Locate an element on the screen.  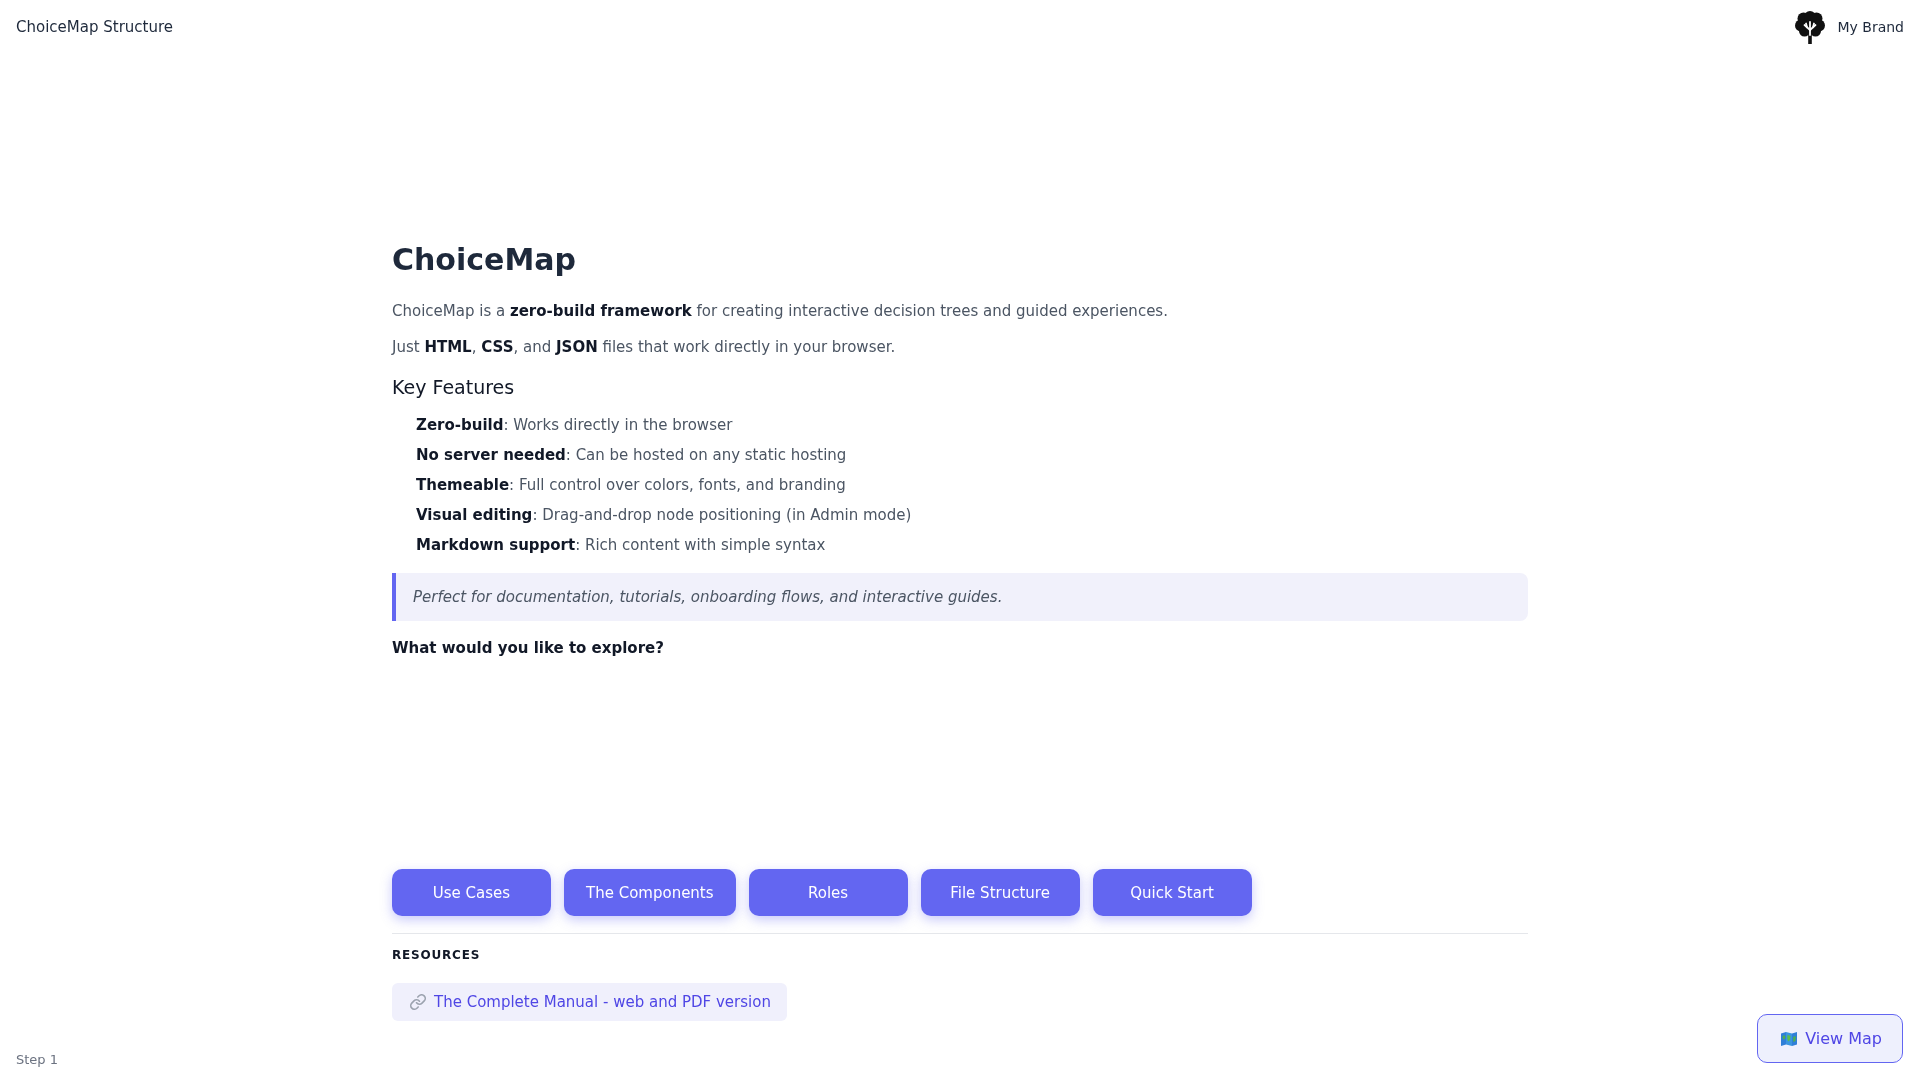
choice-button: Use Cases is located at coordinates (471, 892).